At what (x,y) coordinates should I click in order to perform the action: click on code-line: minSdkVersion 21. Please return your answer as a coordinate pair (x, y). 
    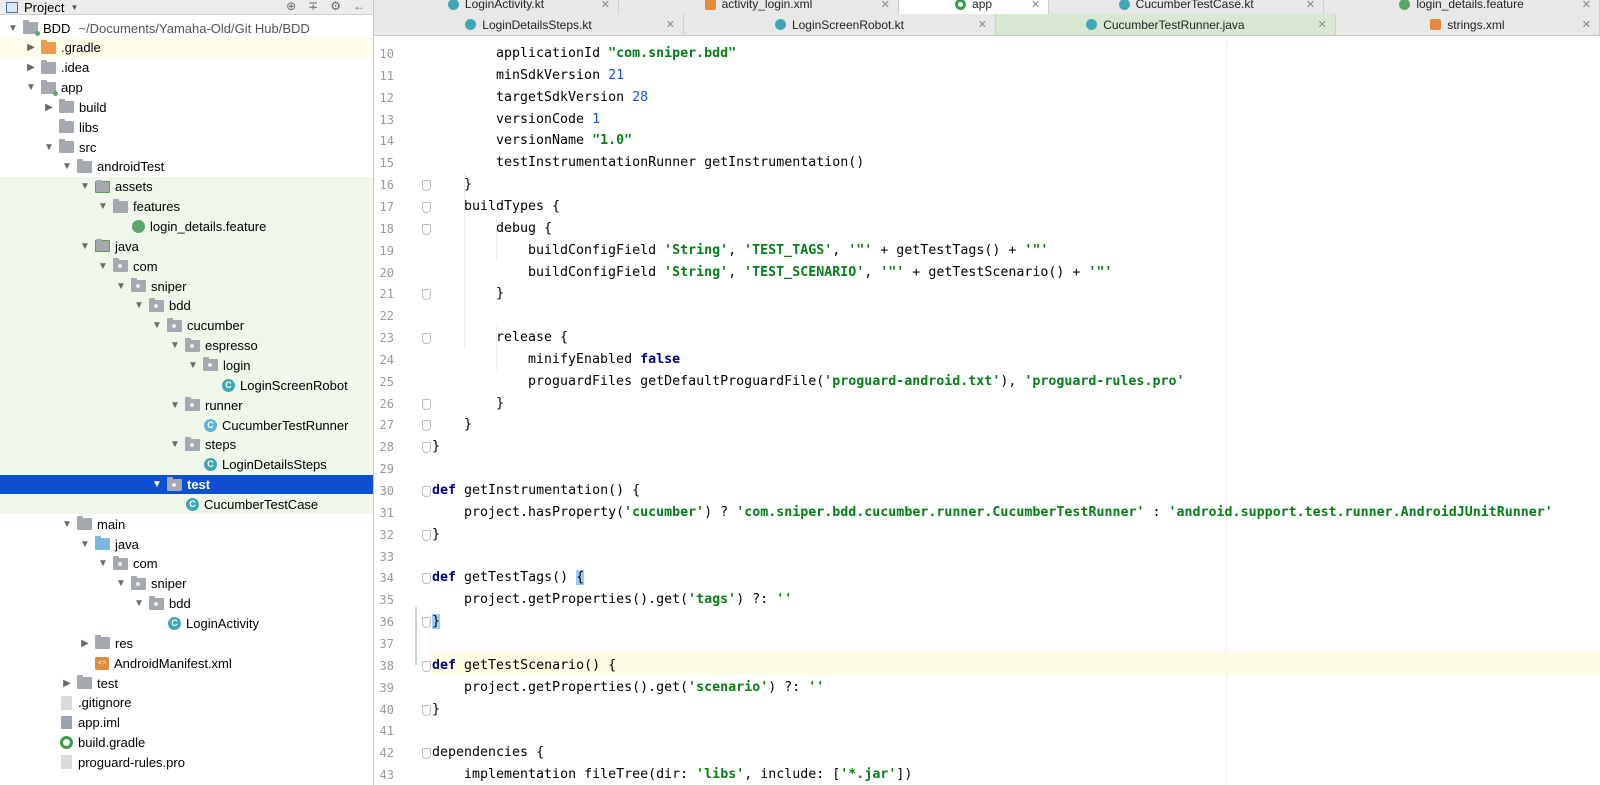
    Looking at the image, I should click on (560, 76).